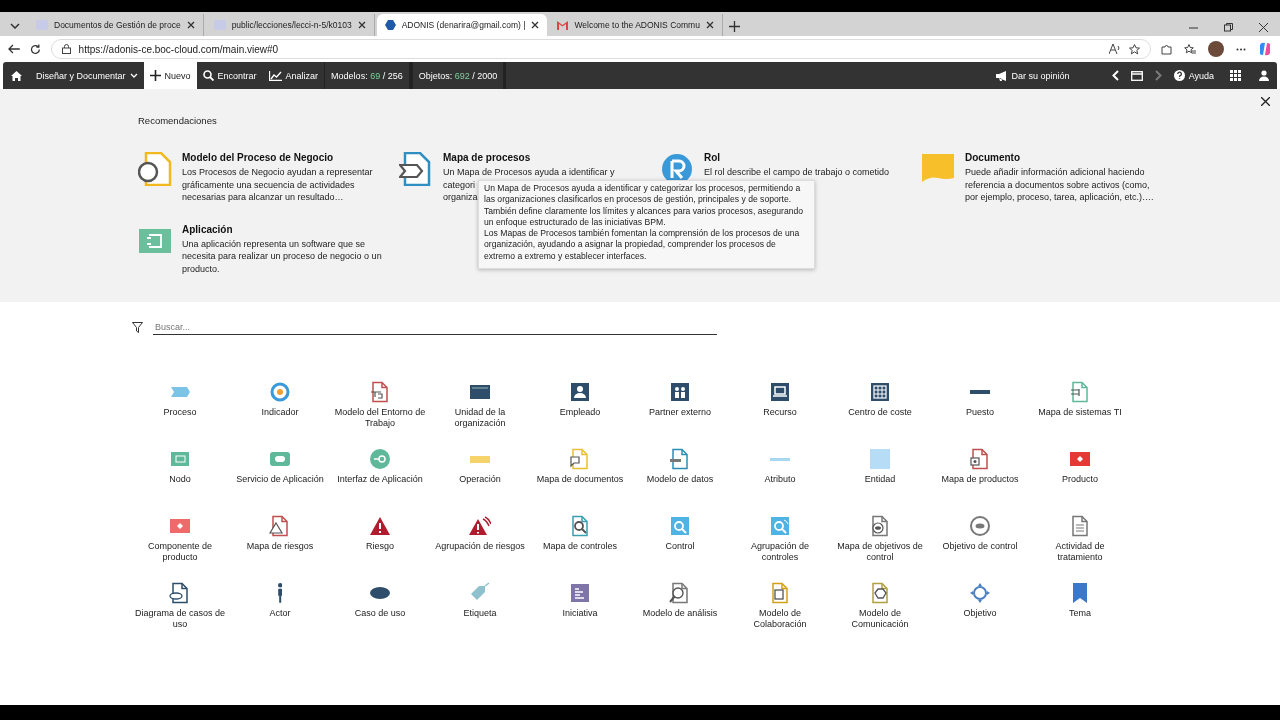 Image resolution: width=1280 pixels, height=720 pixels. What do you see at coordinates (980, 466) in the screenshot?
I see `object-type-button: Mapa de productos` at bounding box center [980, 466].